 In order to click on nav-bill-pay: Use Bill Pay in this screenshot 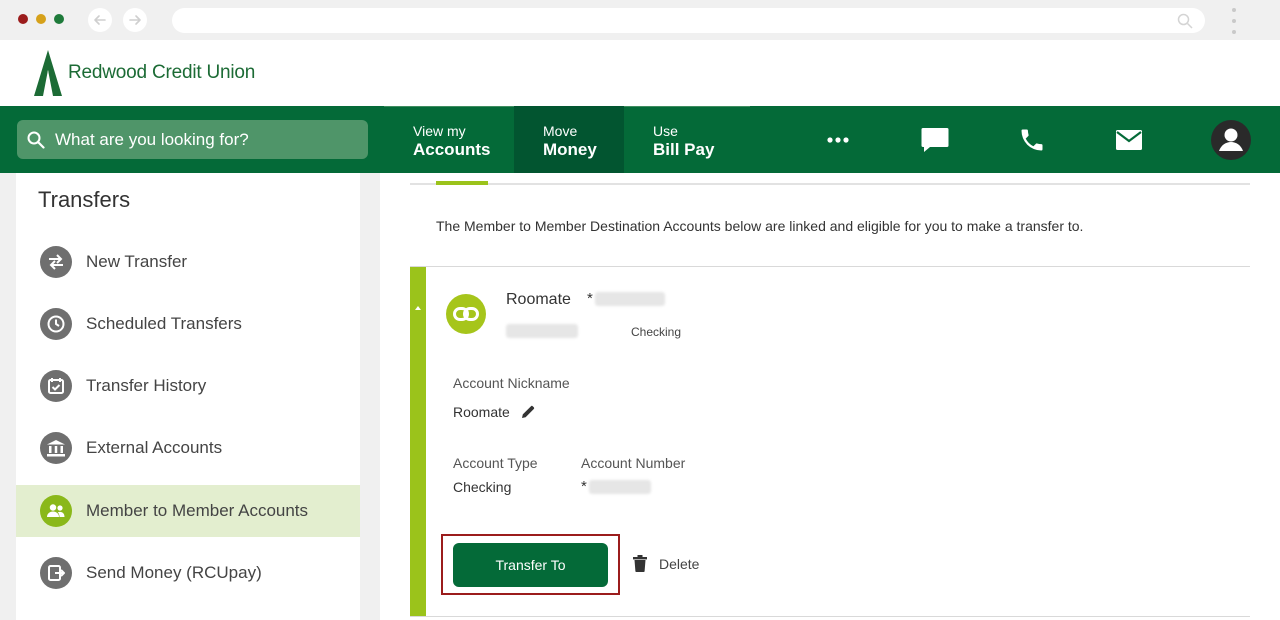, I will do `click(687, 139)`.